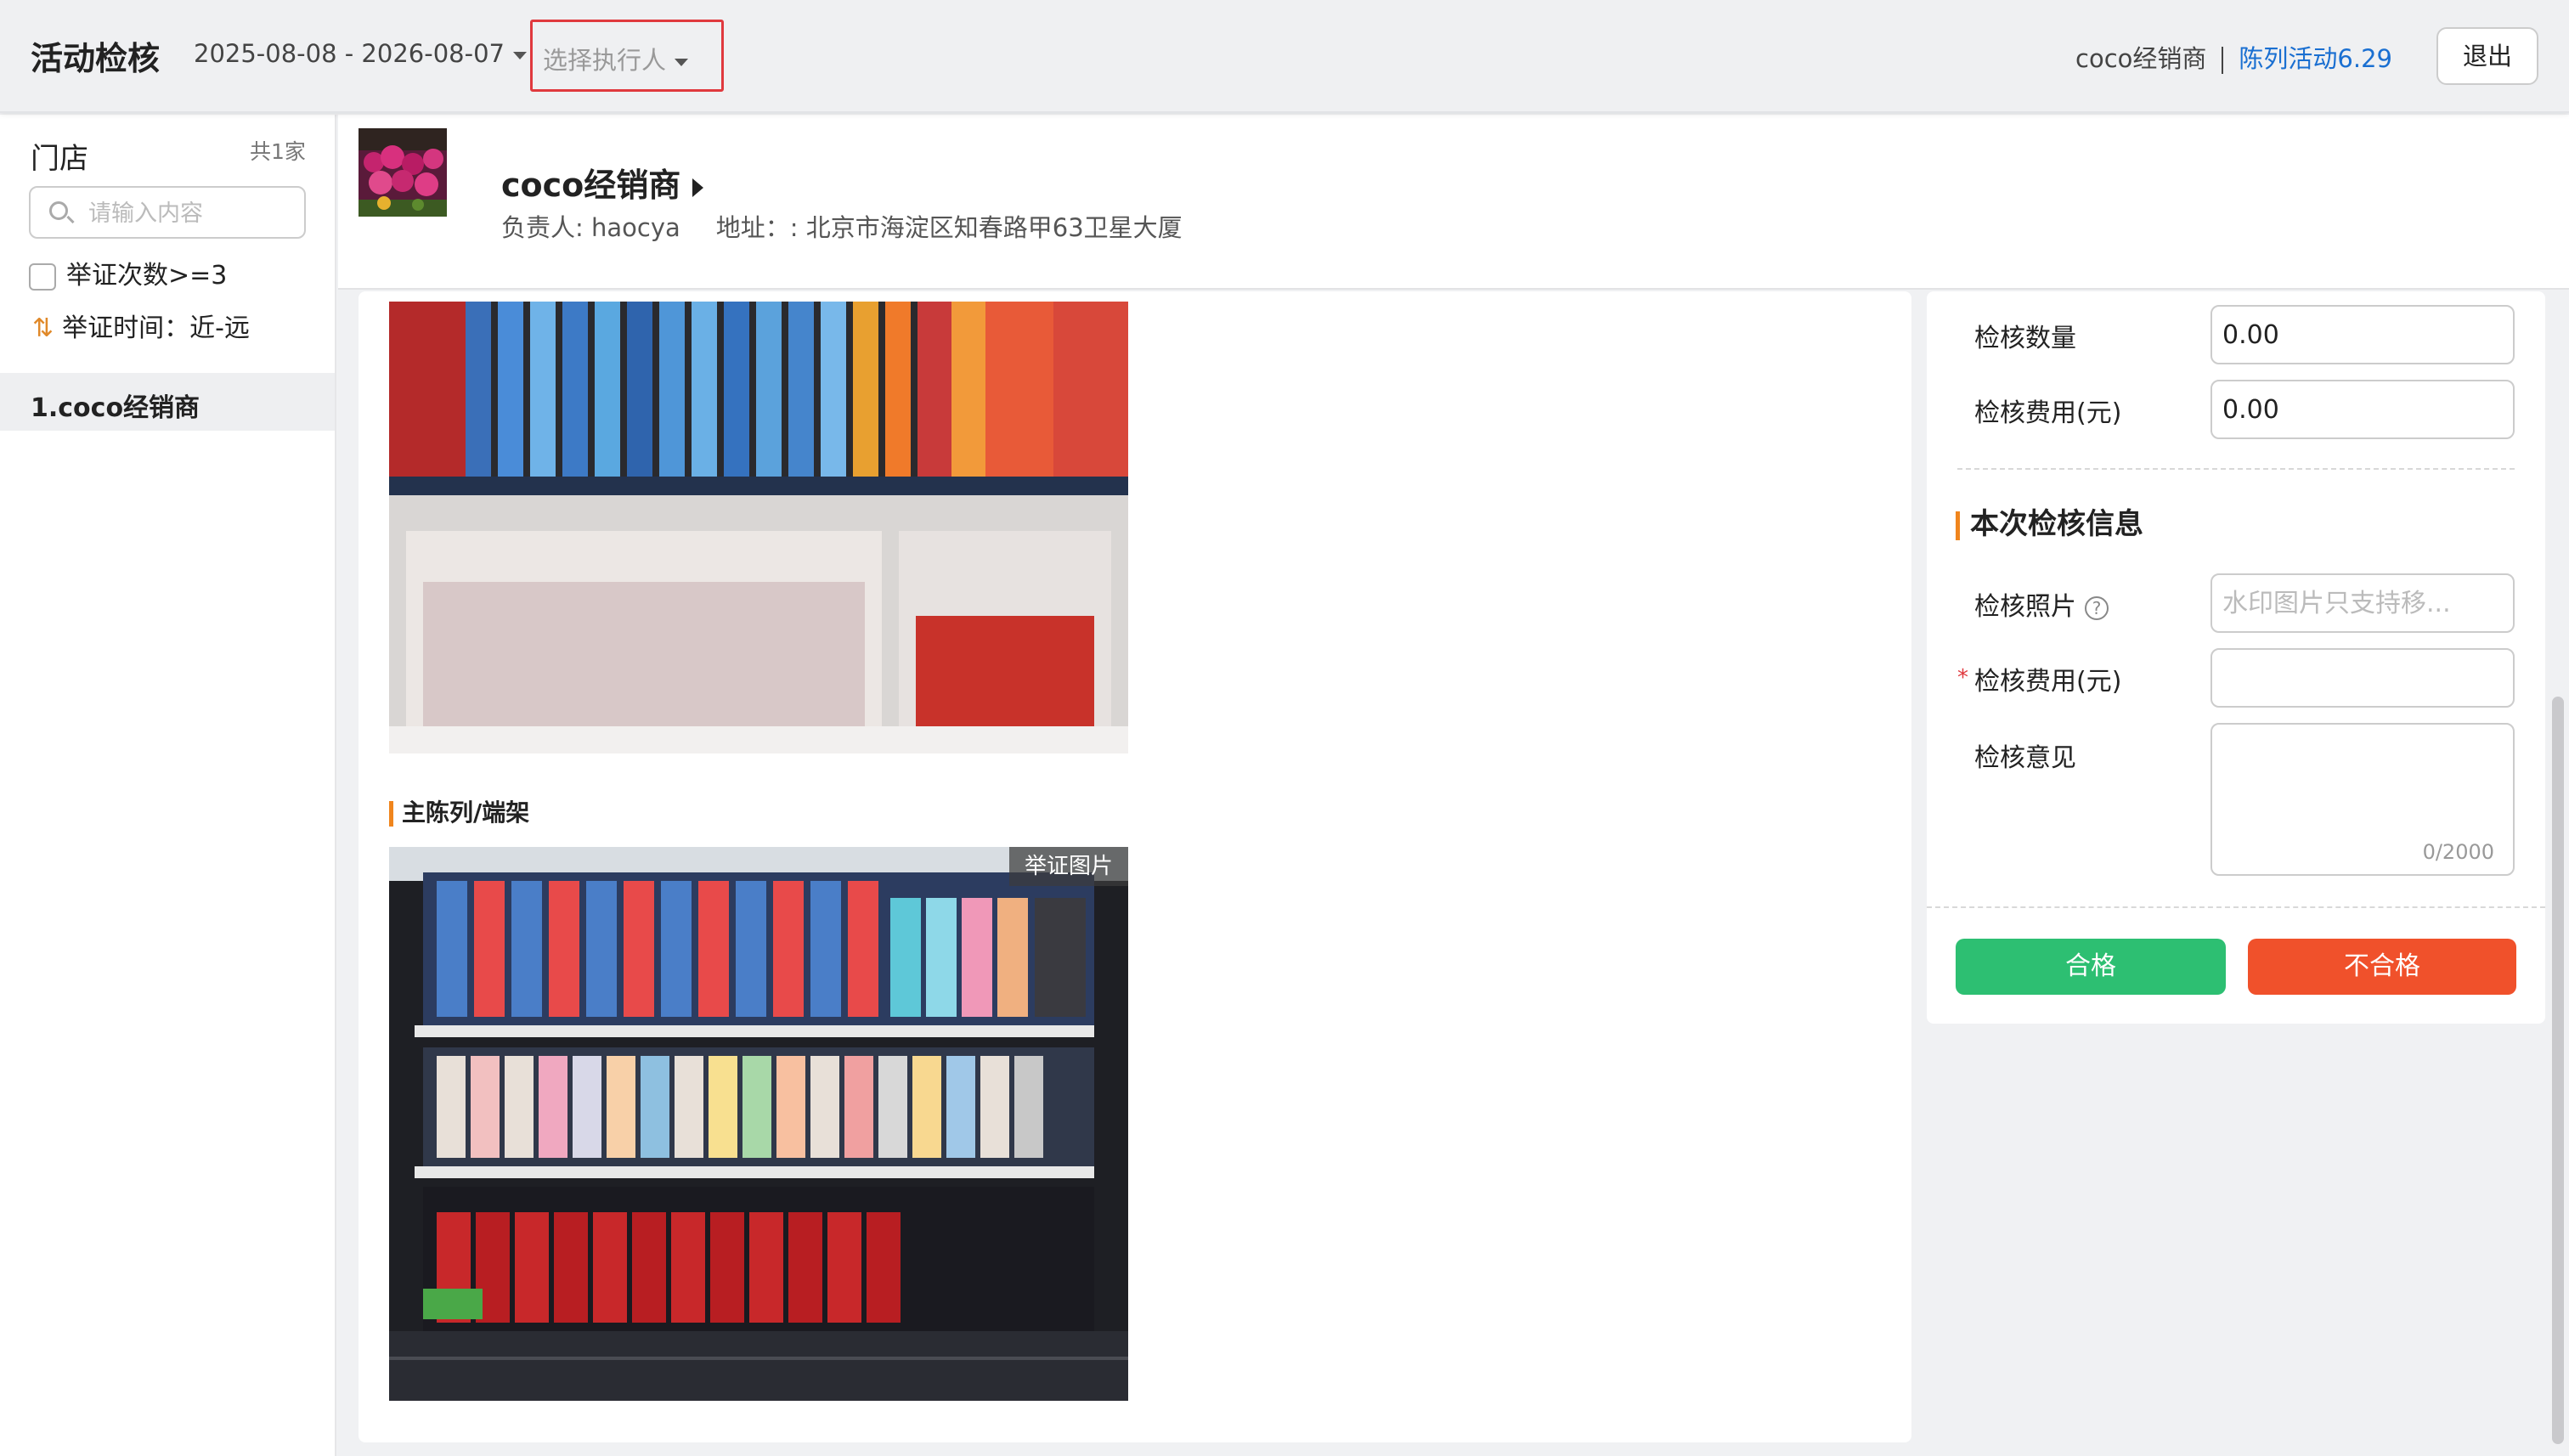  Describe the element at coordinates (147, 276) in the screenshot. I see `filter-label: 举证次数>=3` at that location.